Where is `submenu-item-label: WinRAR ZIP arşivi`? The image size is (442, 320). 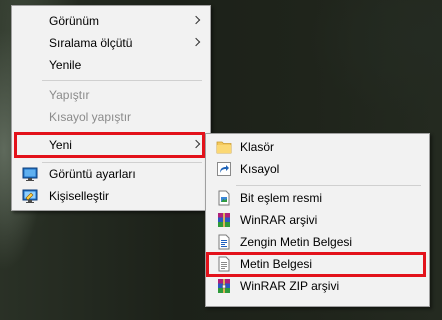 submenu-item-label: WinRAR ZIP arşivi is located at coordinates (290, 286).